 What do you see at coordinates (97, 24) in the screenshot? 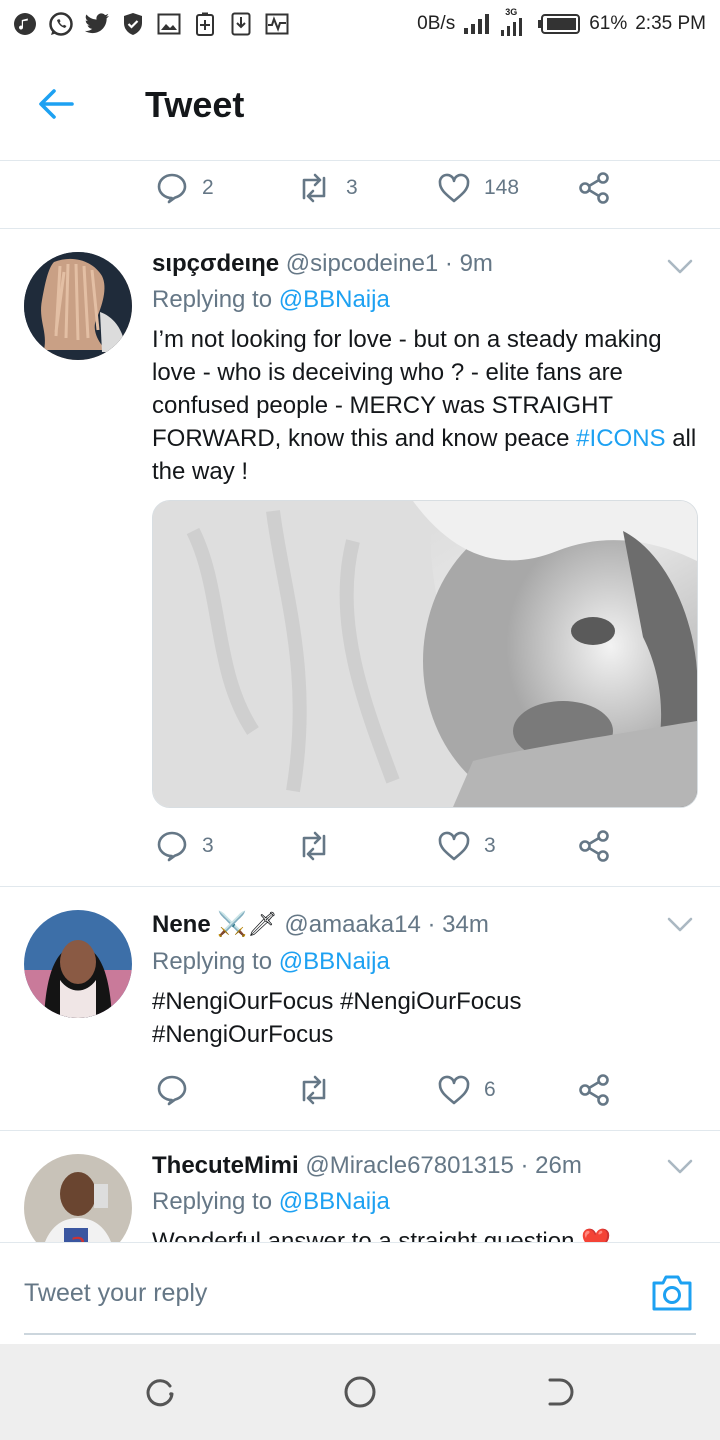
I see `twitter-icon` at bounding box center [97, 24].